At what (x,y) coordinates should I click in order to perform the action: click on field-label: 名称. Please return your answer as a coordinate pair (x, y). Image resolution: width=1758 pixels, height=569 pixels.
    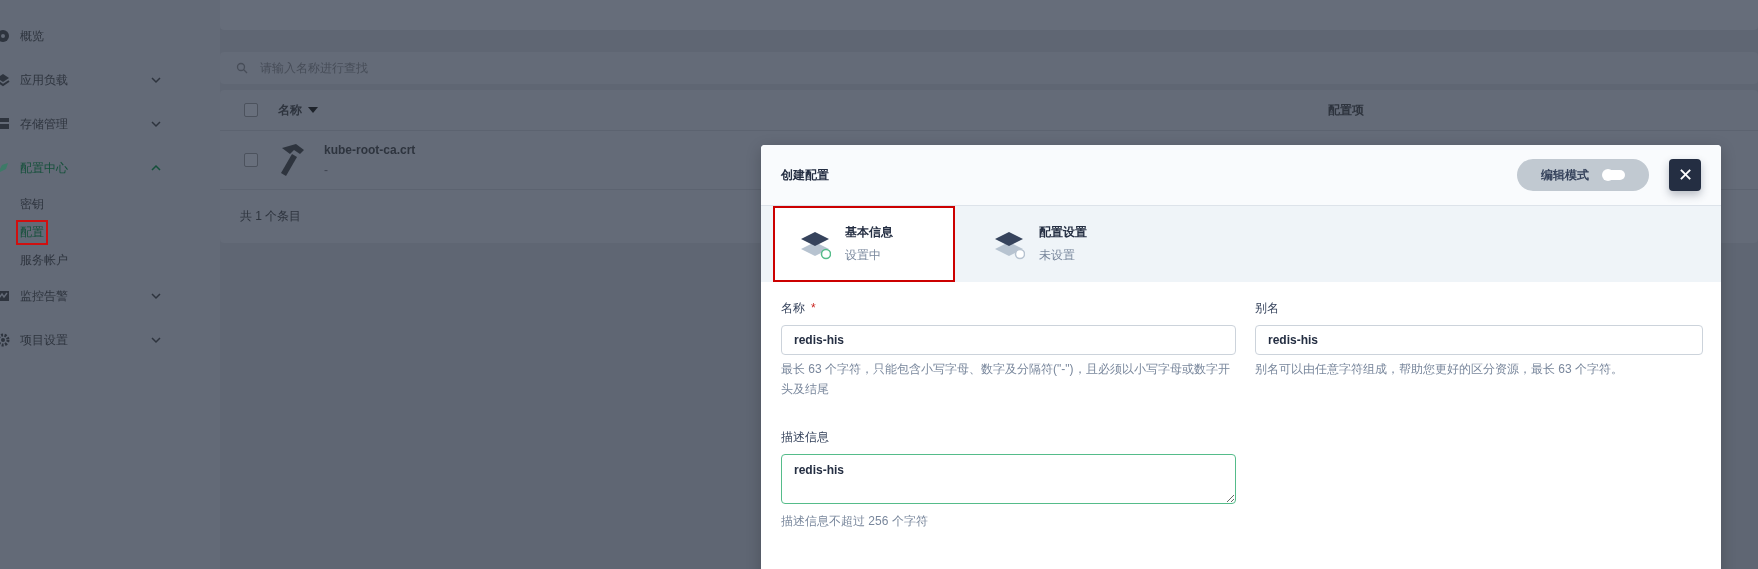
    Looking at the image, I should click on (793, 308).